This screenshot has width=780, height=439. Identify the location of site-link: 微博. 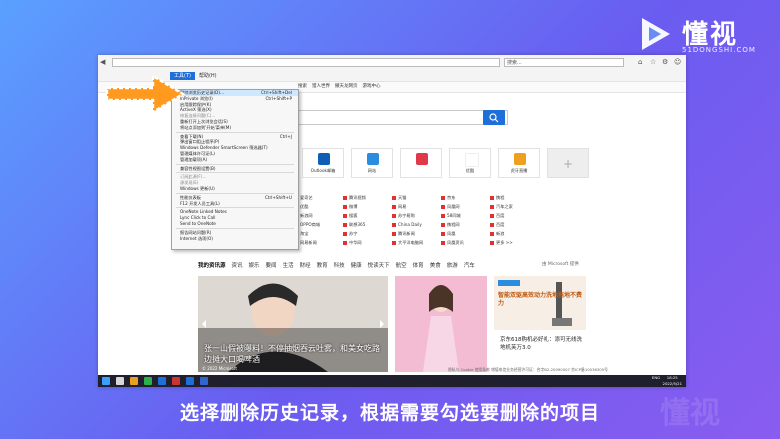
(367, 206).